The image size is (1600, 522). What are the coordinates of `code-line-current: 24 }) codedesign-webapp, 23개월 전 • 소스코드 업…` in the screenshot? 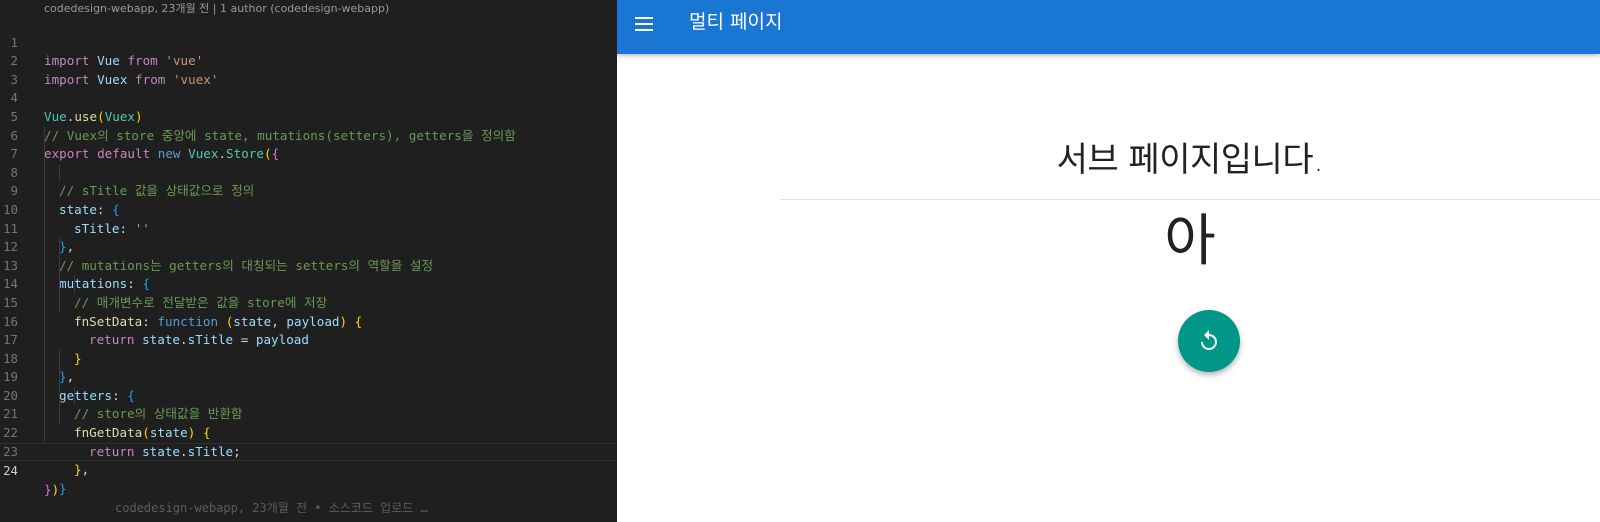 It's located at (308, 478).